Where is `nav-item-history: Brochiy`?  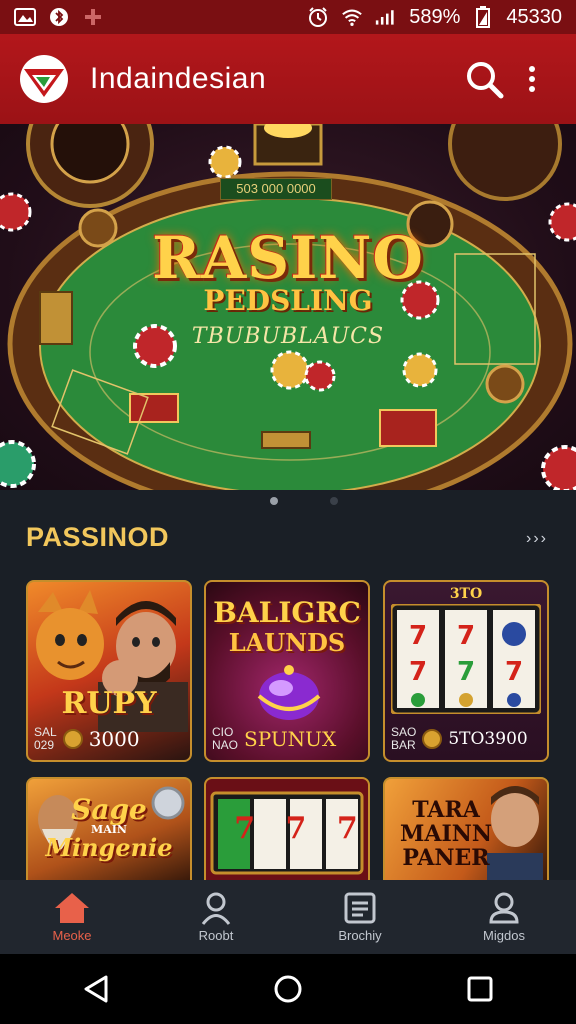 nav-item-history: Brochiy is located at coordinates (360, 917).